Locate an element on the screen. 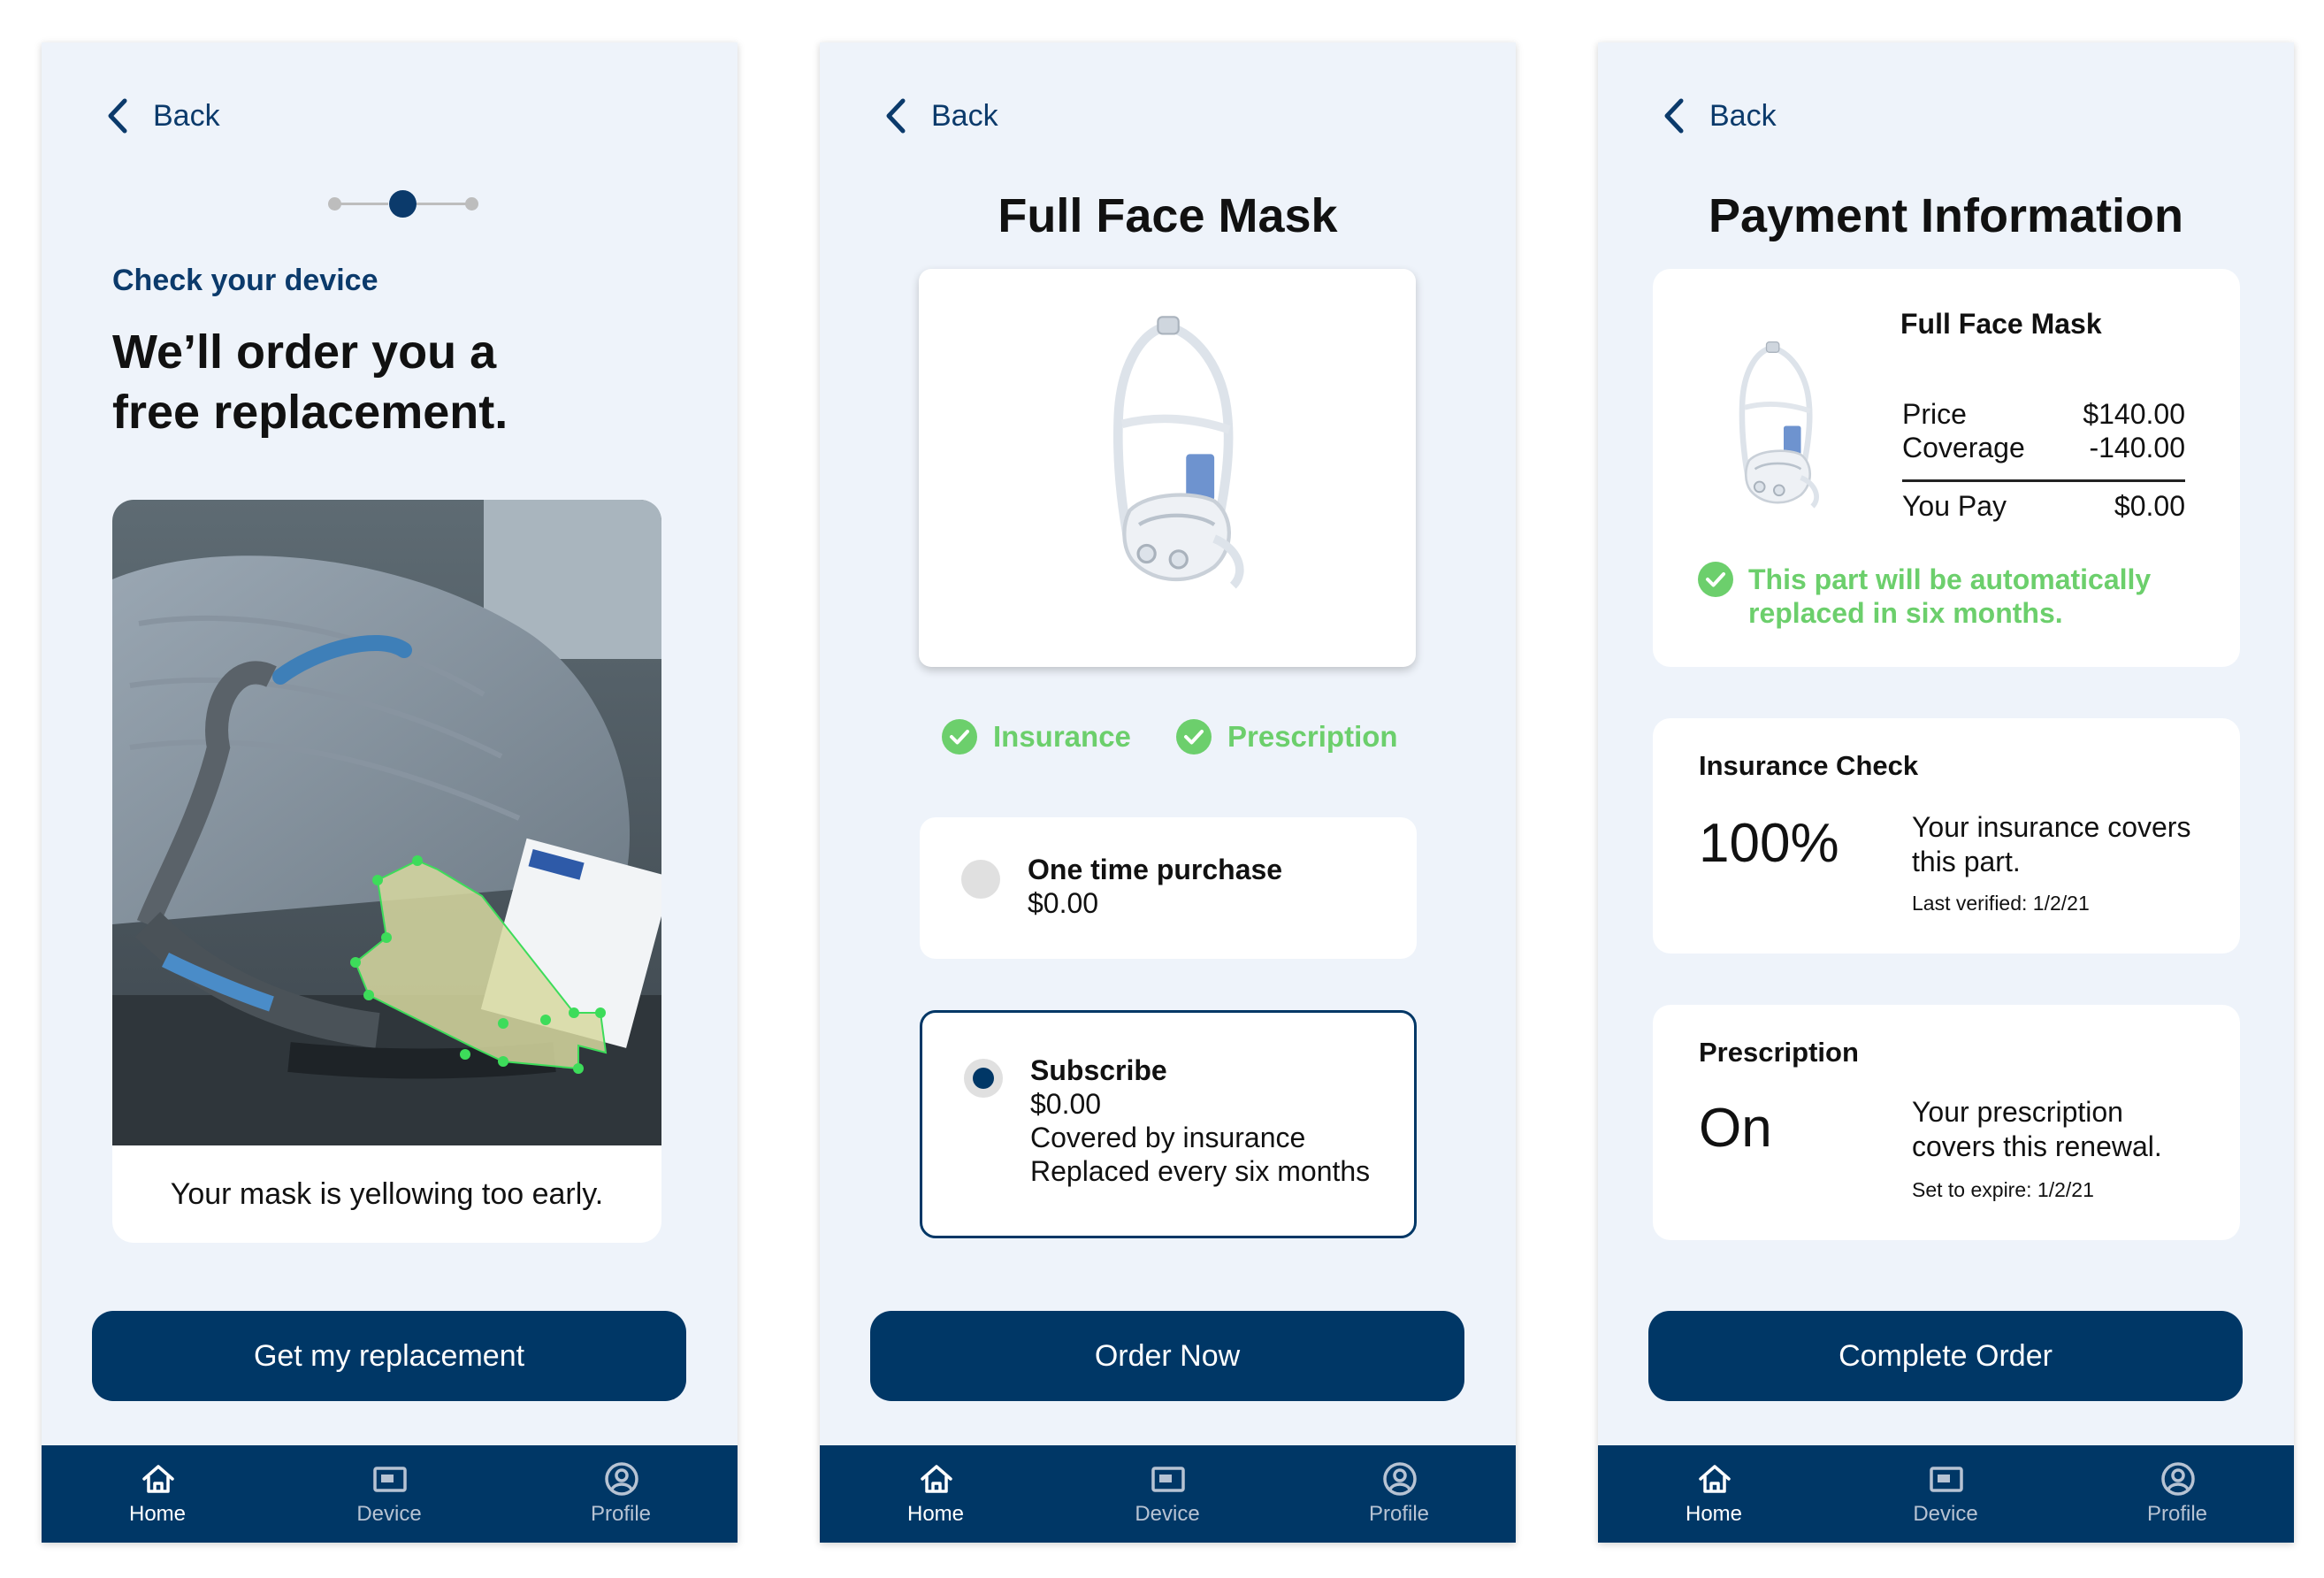 The width and height of the screenshot is (2324, 1578). desc-line: Your prescription is located at coordinates (2018, 1112).